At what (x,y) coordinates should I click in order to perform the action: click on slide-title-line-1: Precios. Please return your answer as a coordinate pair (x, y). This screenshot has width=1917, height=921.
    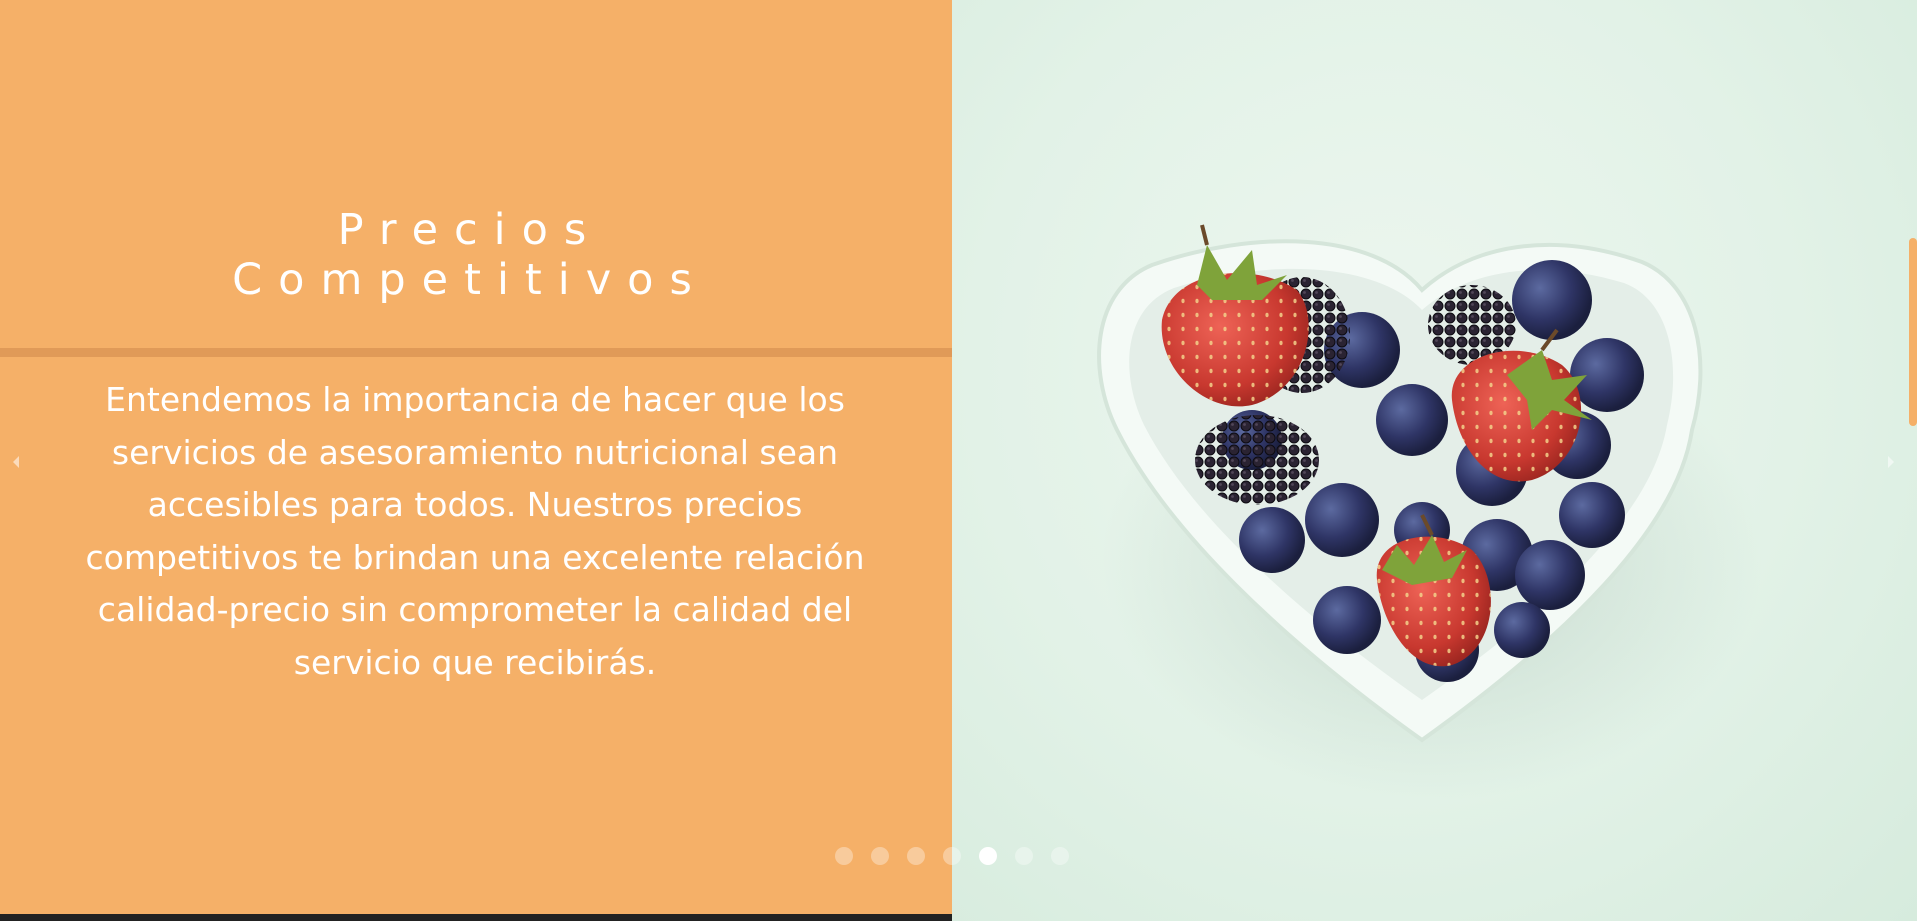
    Looking at the image, I should click on (470, 230).